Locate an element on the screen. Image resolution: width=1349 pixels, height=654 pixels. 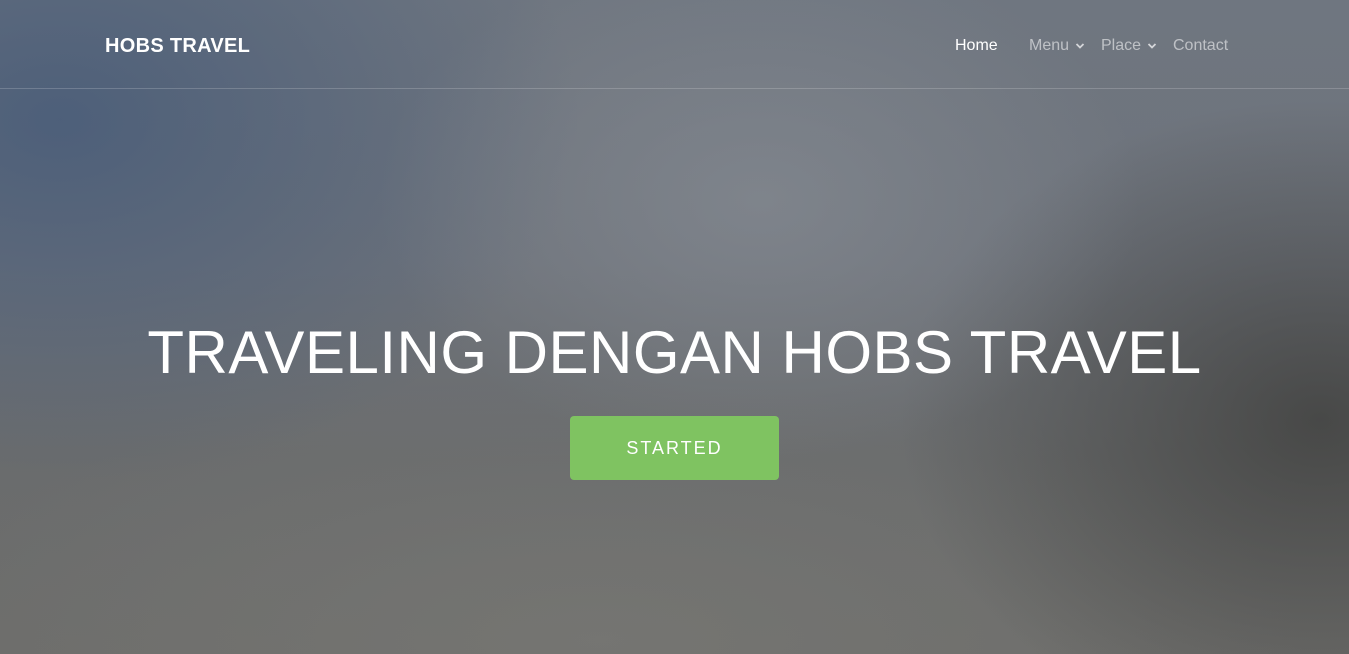
brand-logo: HOBS TRAVEL is located at coordinates (177, 46).